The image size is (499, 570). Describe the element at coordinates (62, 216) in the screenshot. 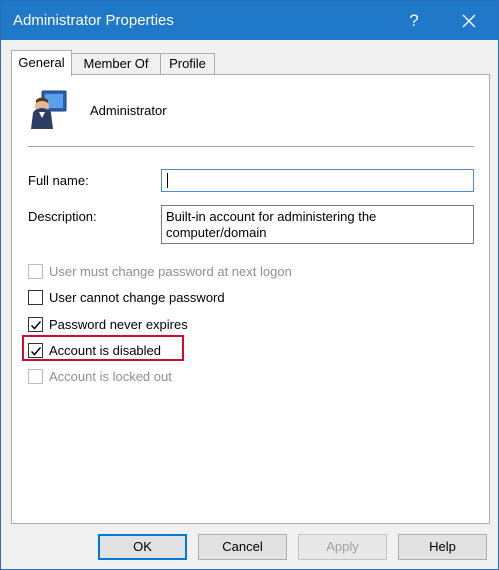

I see `description-label: Description:` at that location.